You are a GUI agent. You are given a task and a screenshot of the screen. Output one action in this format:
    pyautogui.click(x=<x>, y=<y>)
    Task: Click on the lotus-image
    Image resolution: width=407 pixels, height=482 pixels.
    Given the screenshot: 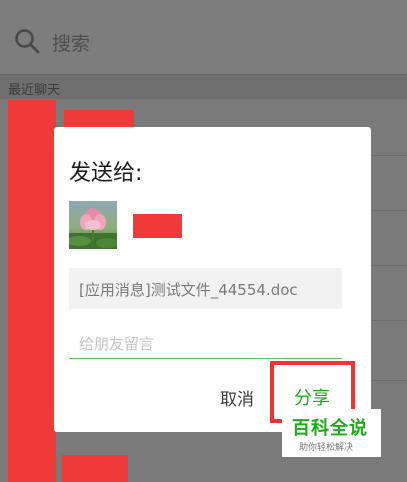 What is the action you would take?
    pyautogui.click(x=93, y=228)
    